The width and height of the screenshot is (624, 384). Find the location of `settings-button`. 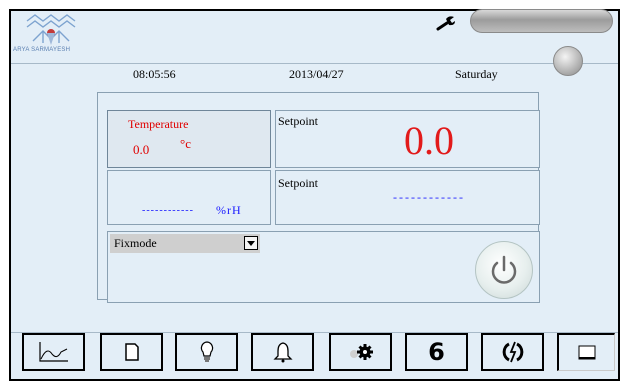

settings-button is located at coordinates (360, 352).